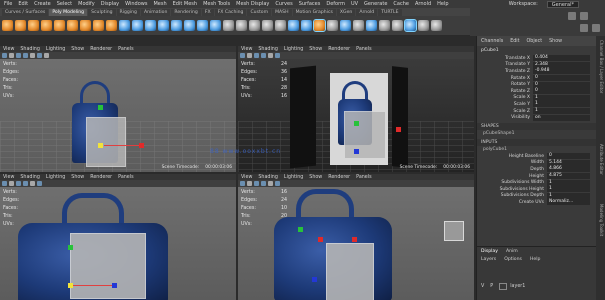 The height and width of the screenshot is (300, 605). I want to click on channel-attribute-name: Rotate X, so click(505, 78).